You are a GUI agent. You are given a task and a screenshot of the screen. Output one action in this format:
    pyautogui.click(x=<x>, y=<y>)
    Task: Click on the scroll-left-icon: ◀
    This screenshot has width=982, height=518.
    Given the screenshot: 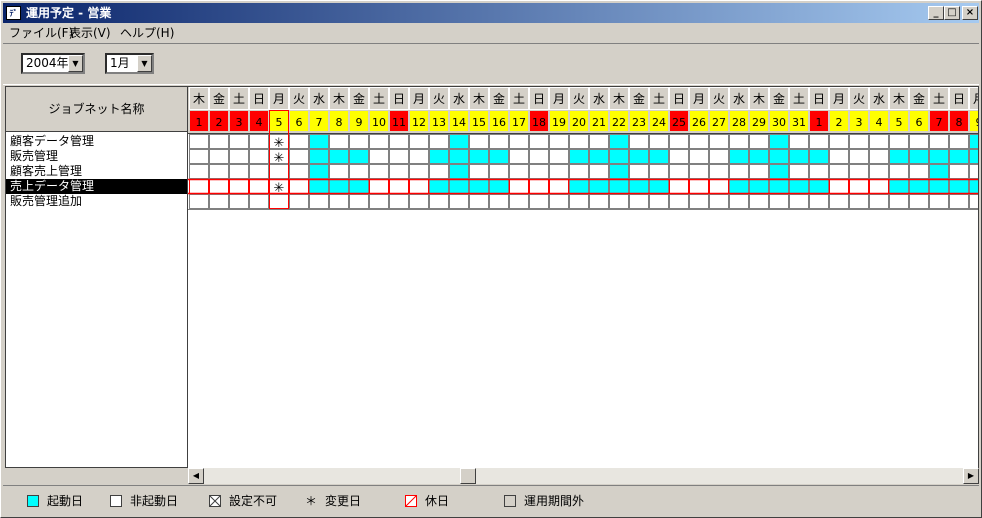 What is the action you would take?
    pyautogui.click(x=196, y=476)
    